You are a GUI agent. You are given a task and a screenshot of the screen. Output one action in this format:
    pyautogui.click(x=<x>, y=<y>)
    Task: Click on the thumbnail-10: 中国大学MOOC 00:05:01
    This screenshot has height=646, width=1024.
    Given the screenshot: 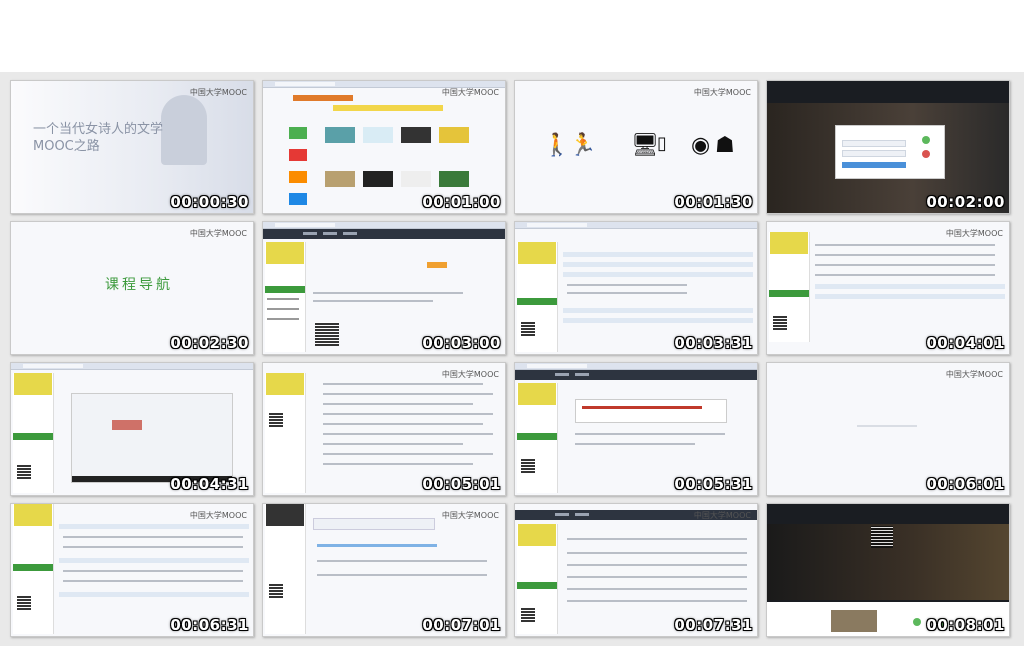 What is the action you would take?
    pyautogui.click(x=384, y=429)
    